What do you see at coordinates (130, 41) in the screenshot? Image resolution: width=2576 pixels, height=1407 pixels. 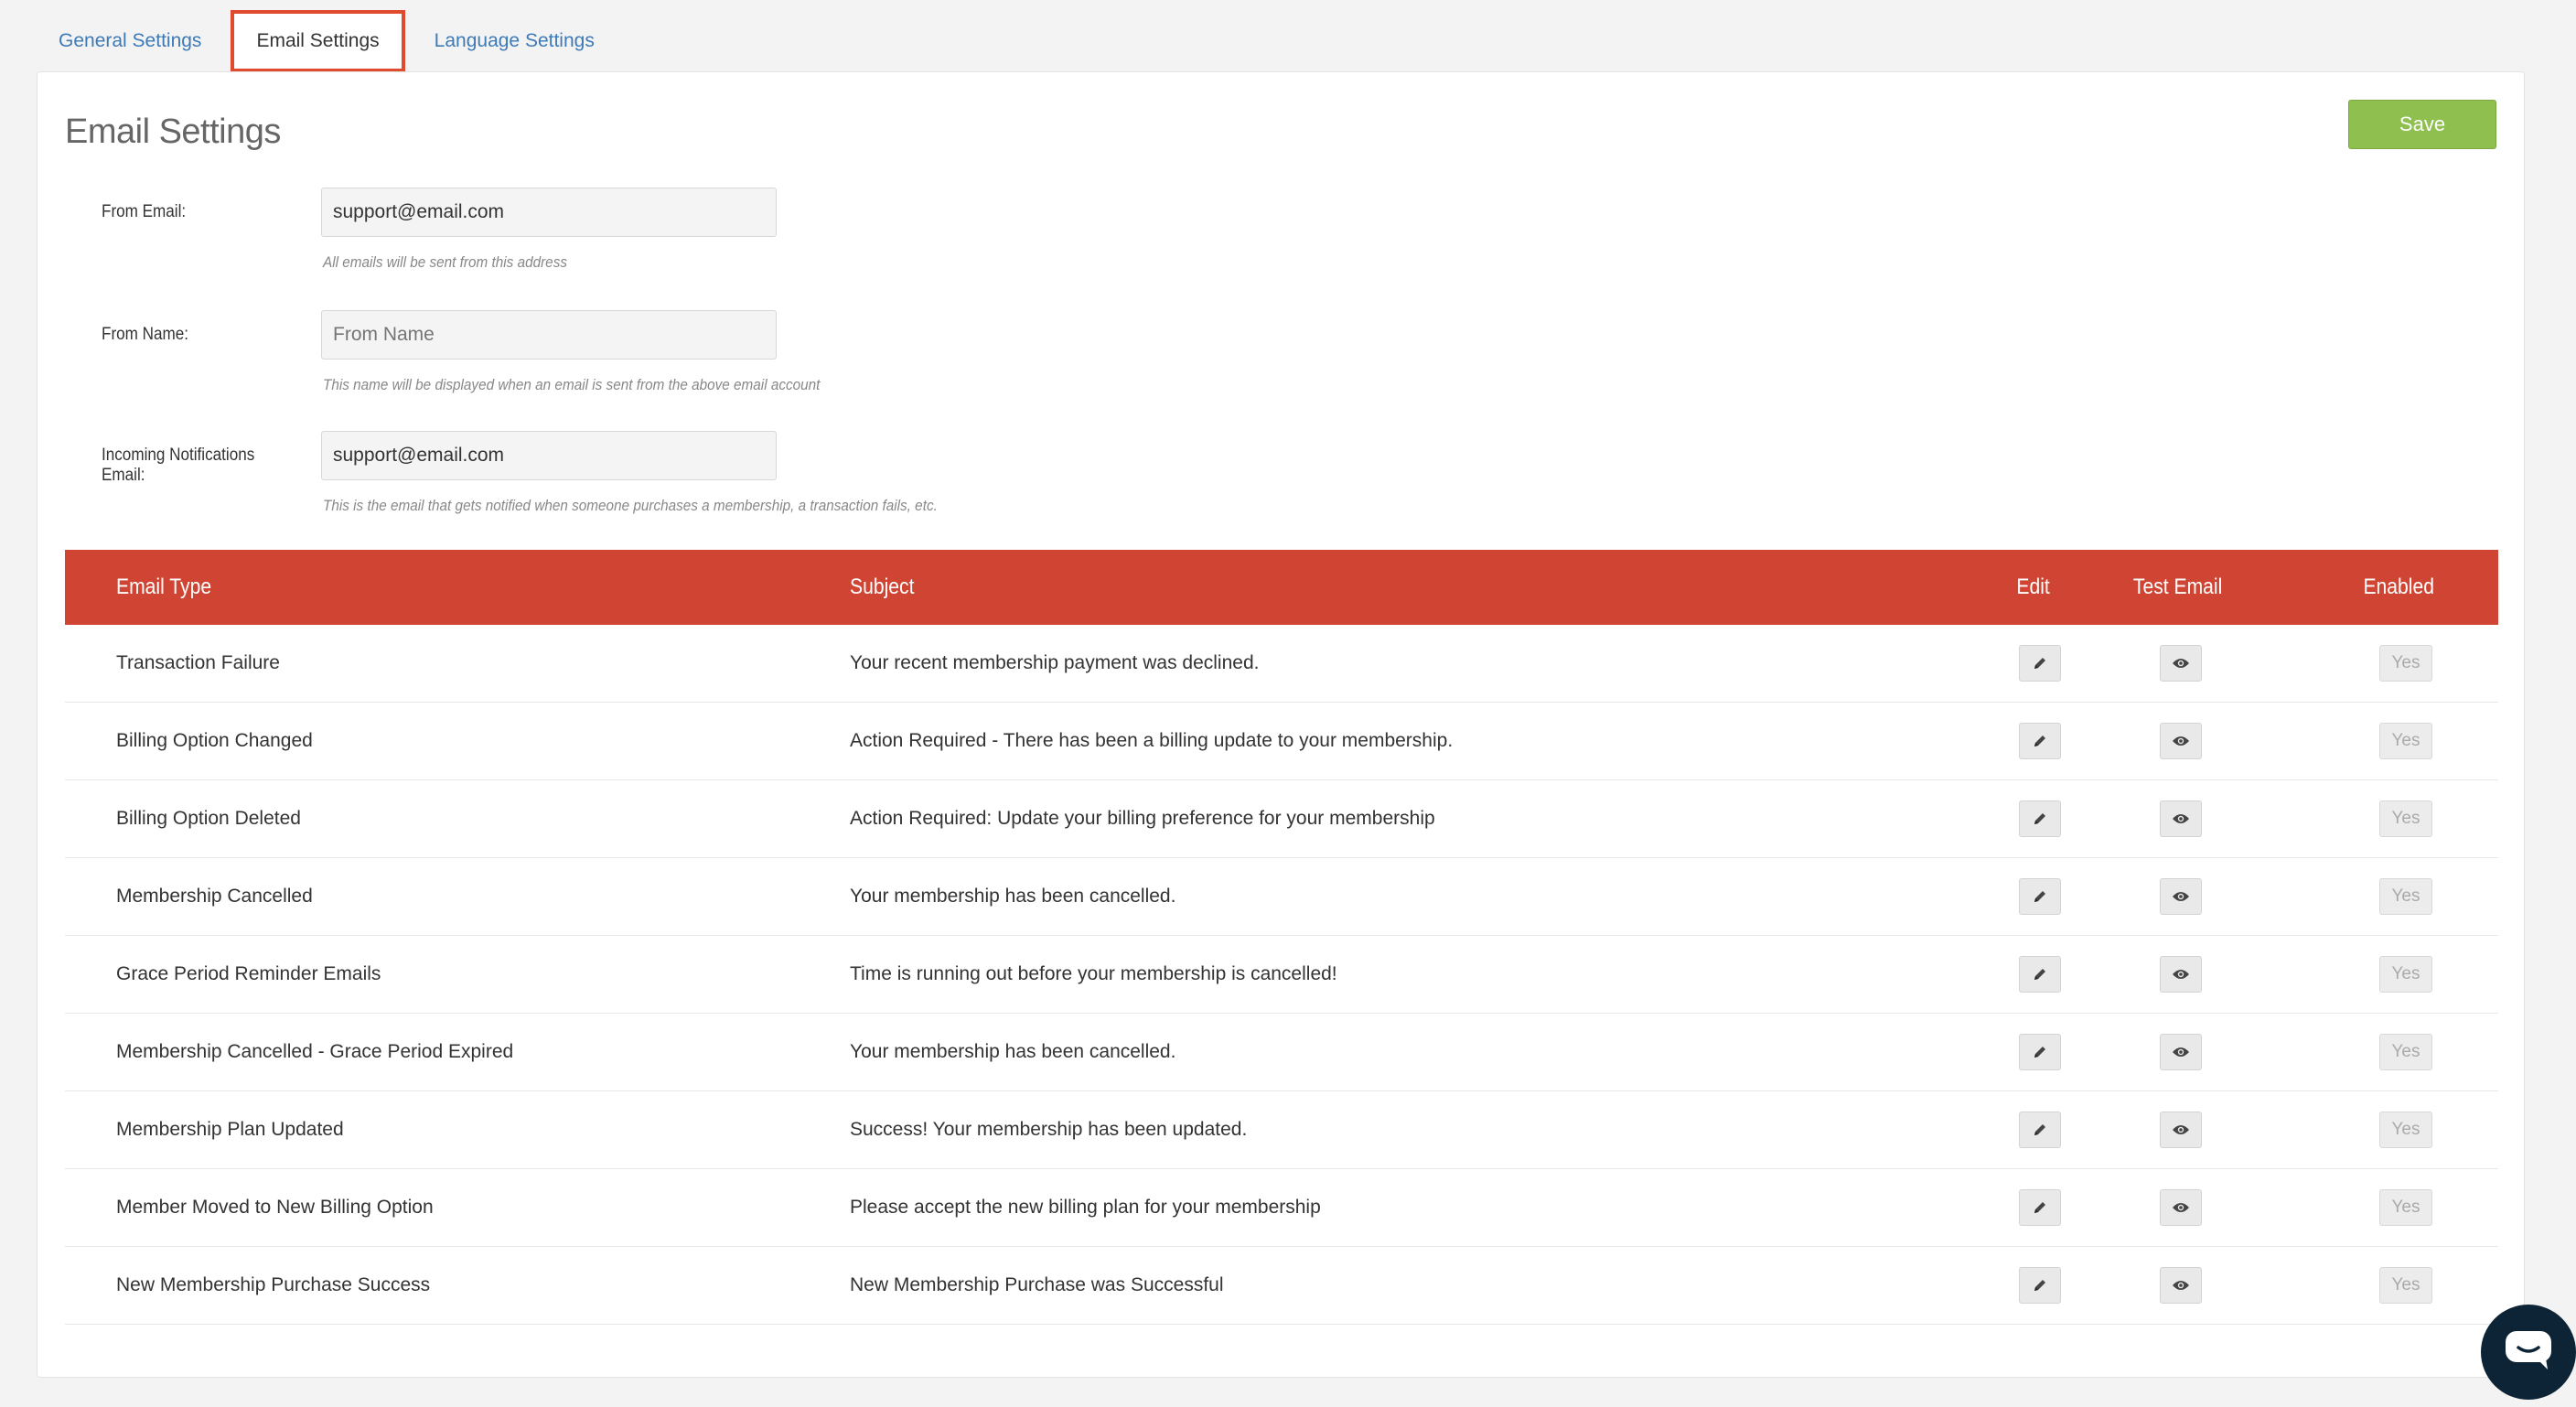 I see `tab-general-settings: General Settings` at bounding box center [130, 41].